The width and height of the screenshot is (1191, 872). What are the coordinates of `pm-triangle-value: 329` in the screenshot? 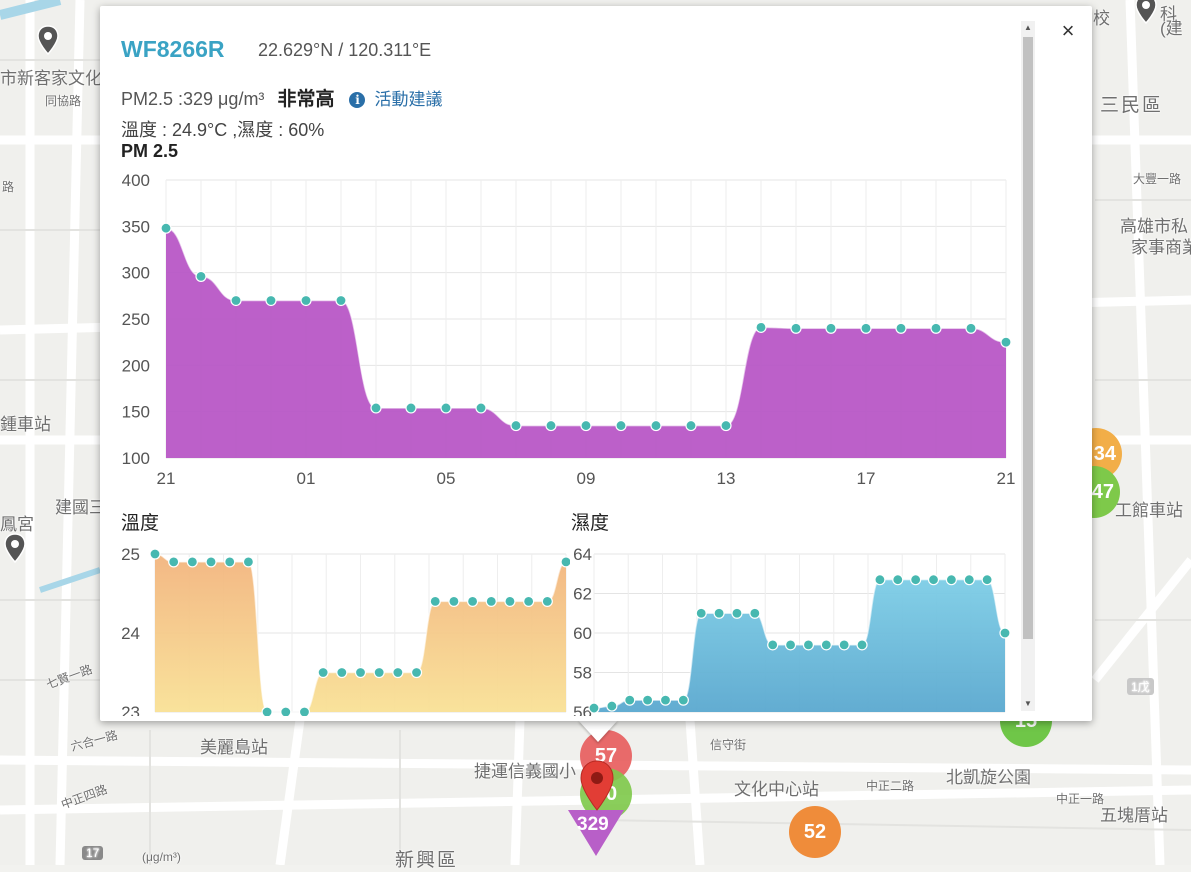 It's located at (593, 824).